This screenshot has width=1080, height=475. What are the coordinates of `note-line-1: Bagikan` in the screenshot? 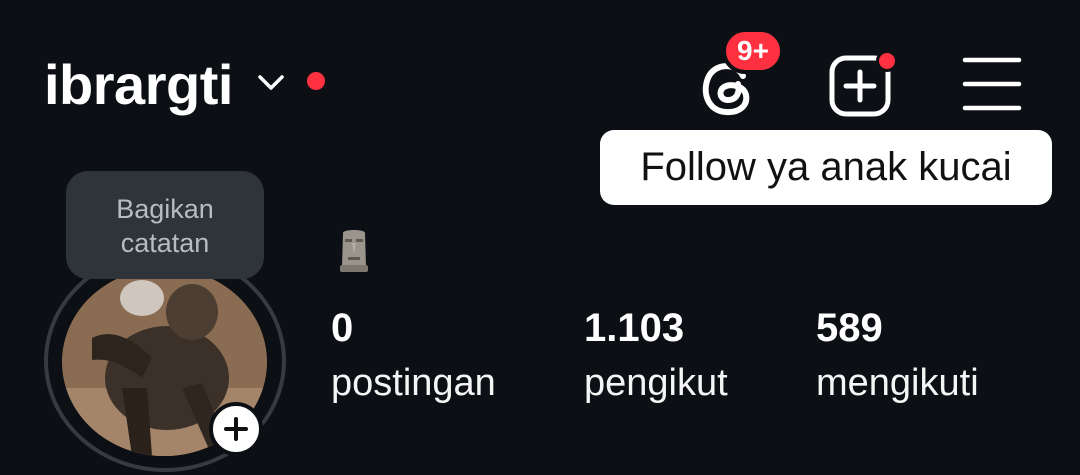 It's located at (165, 209).